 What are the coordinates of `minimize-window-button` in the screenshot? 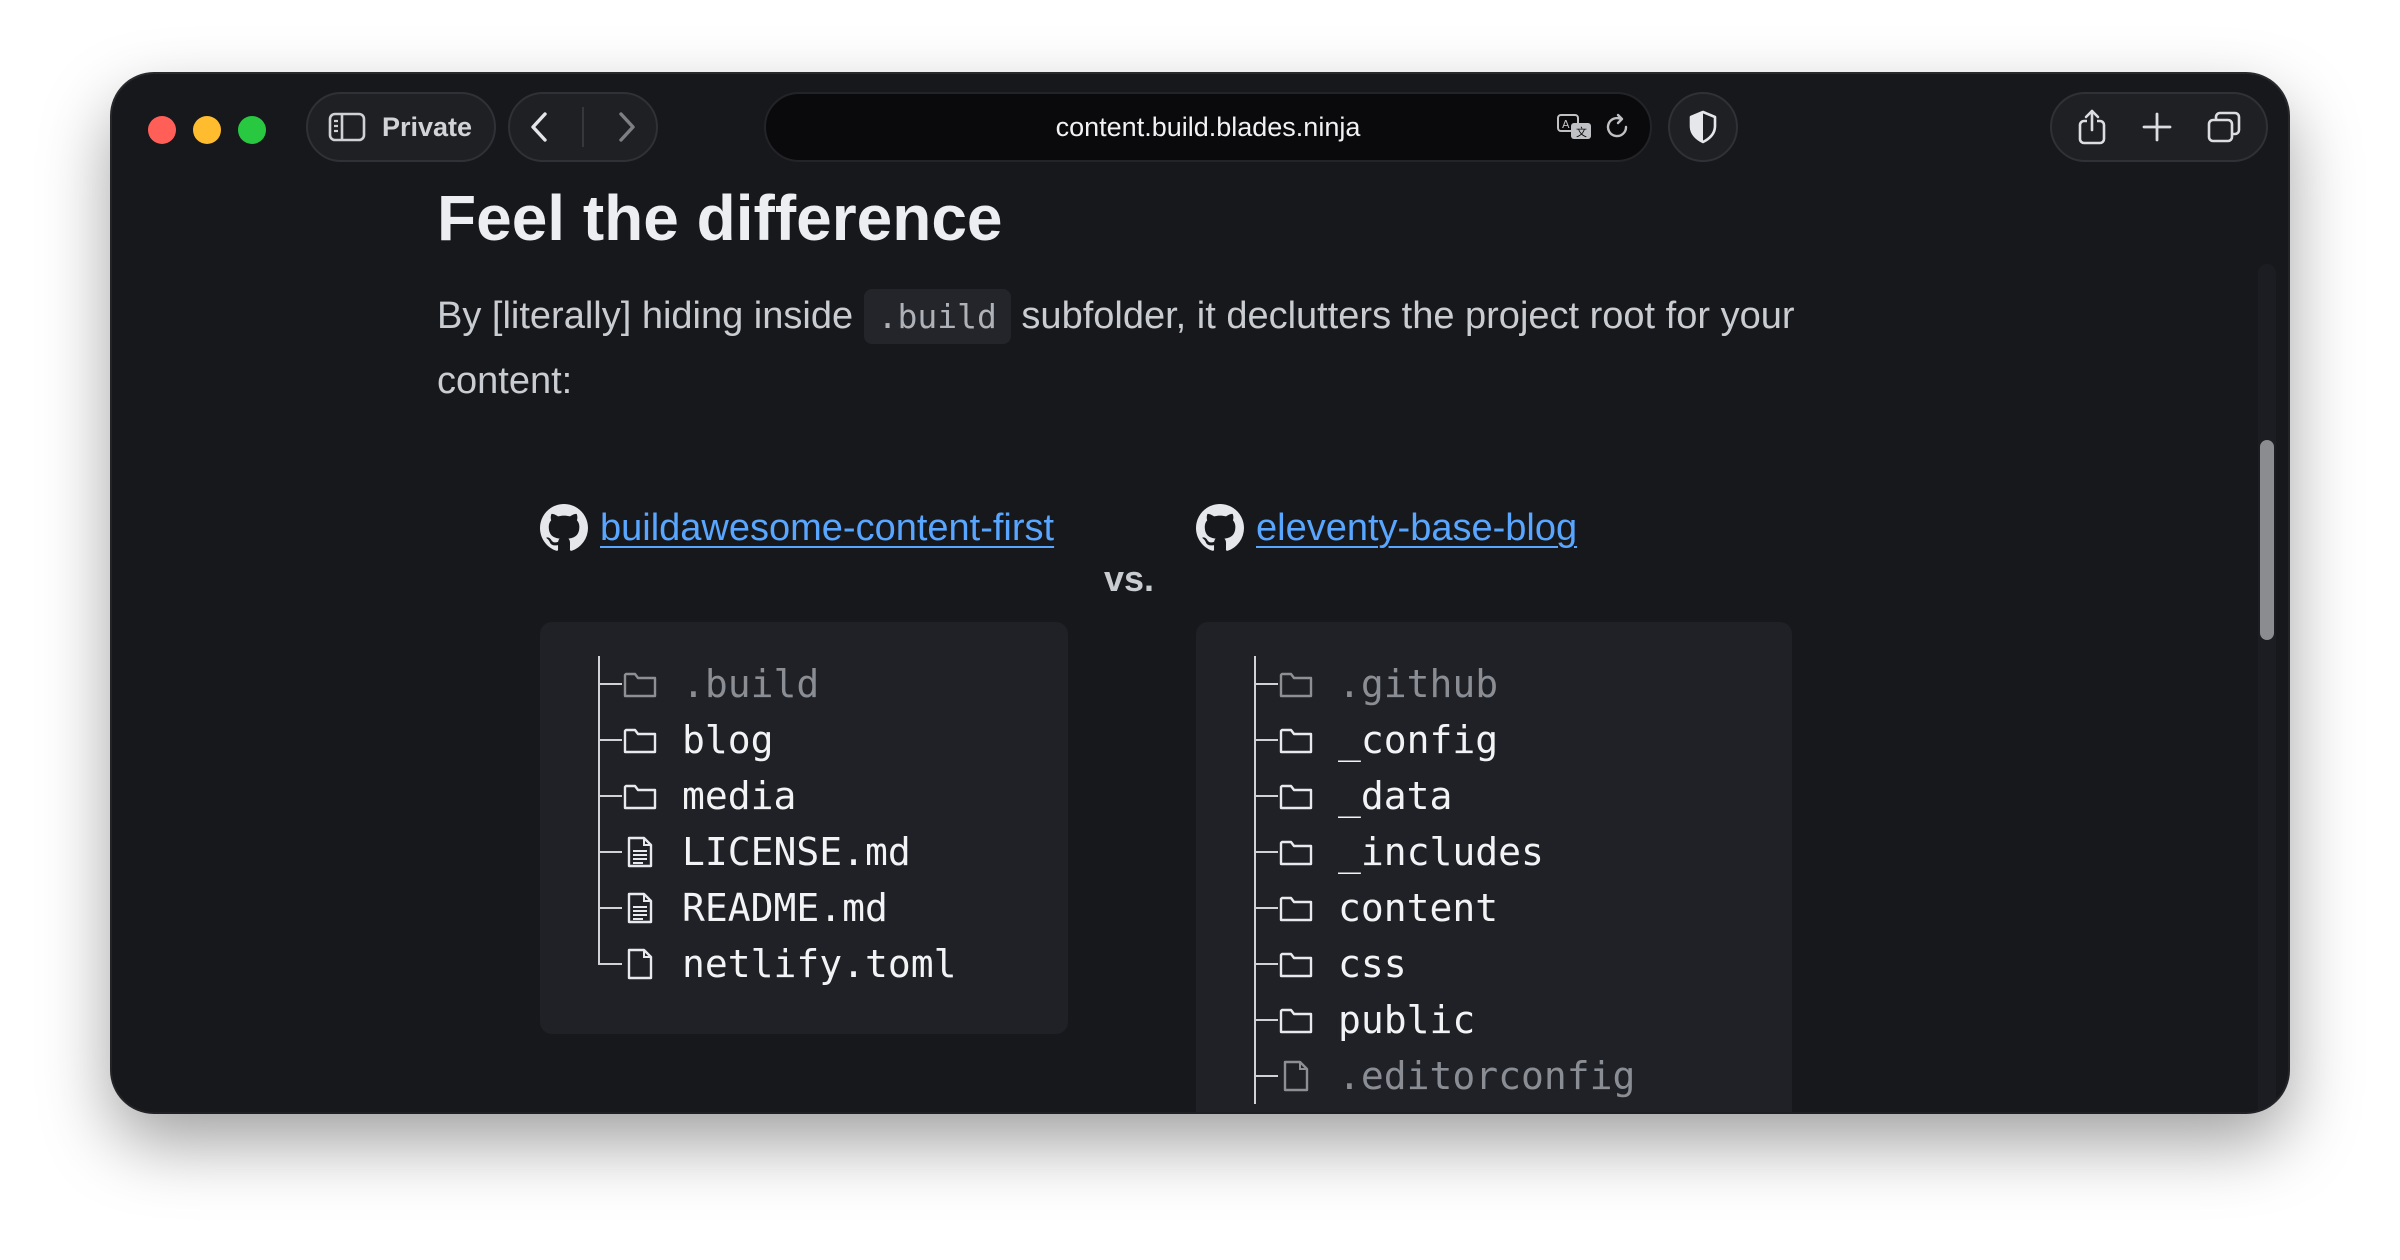 It's located at (207, 130).